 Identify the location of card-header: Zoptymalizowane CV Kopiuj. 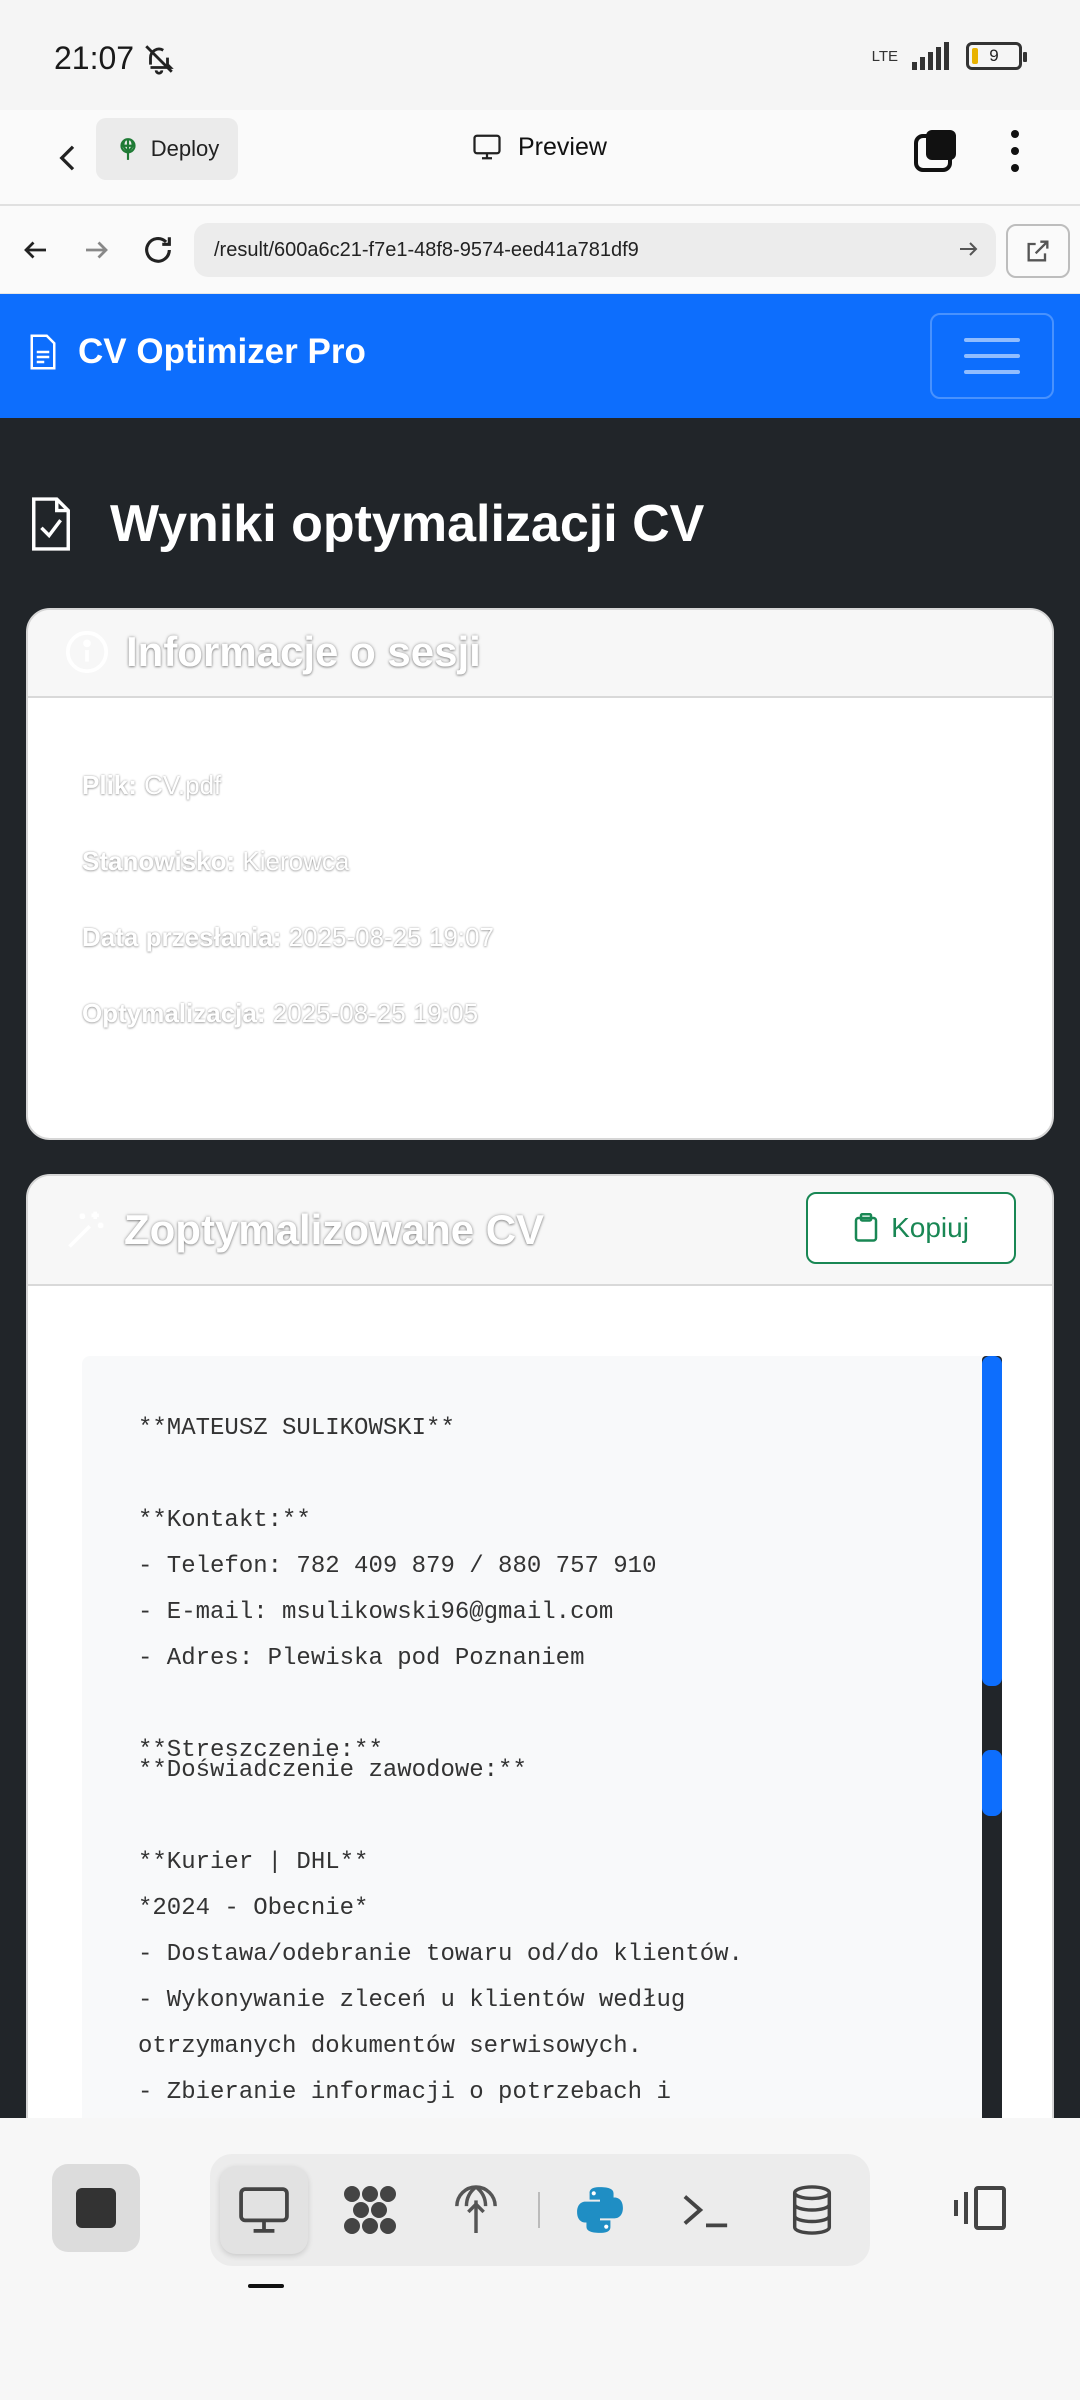
(540, 1231).